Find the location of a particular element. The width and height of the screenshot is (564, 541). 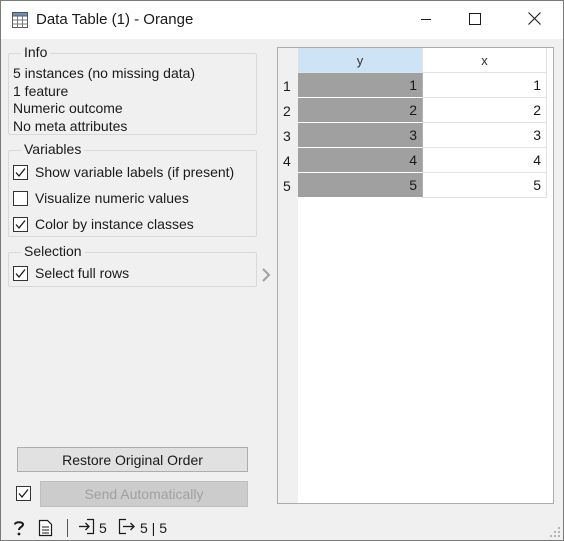

chevron-right-icon is located at coordinates (266, 275).